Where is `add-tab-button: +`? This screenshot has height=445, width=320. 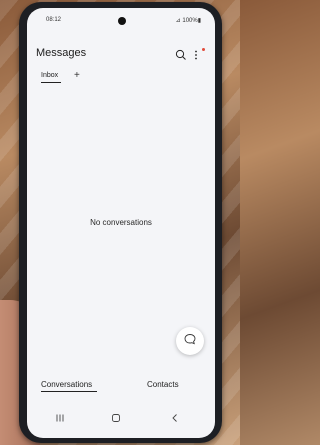
add-tab-button: + is located at coordinates (77, 75).